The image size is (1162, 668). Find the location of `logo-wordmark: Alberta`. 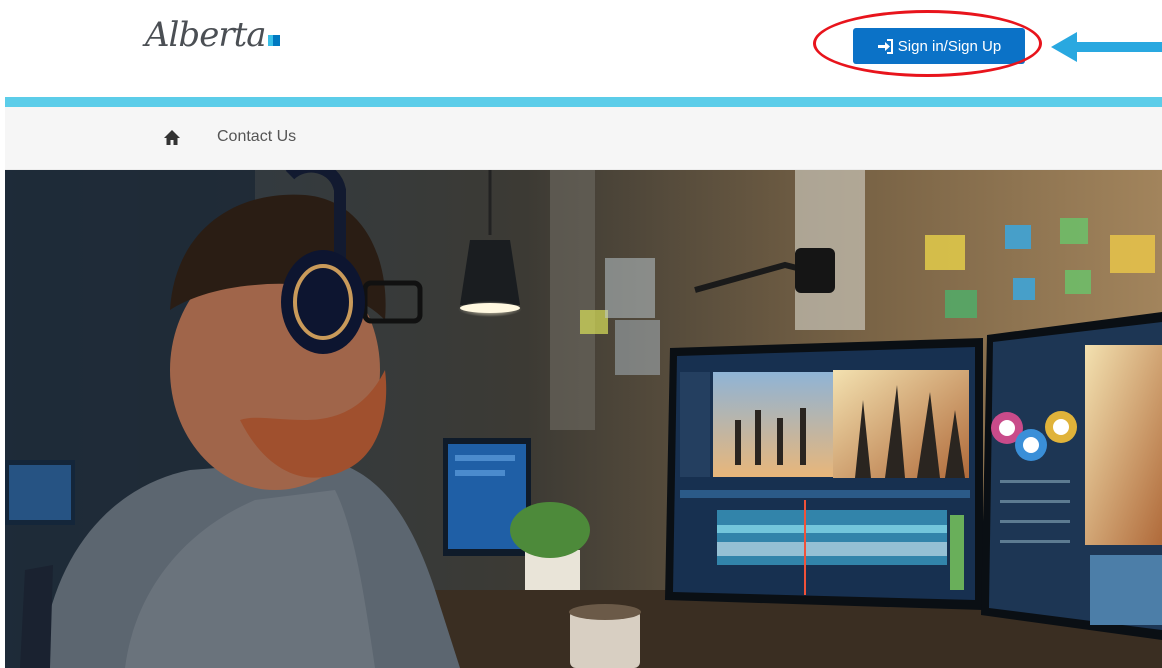

logo-wordmark: Alberta is located at coordinates (205, 35).